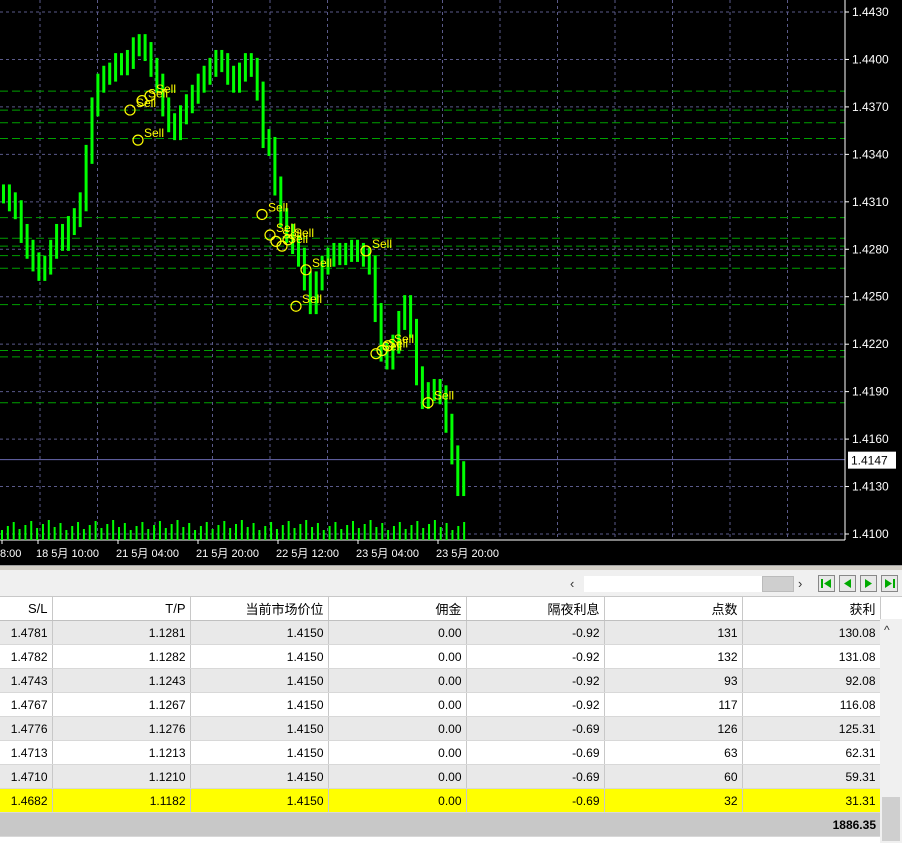 Image resolution: width=902 pixels, height=843 pixels. I want to click on table-cell: 116.08, so click(811, 704).